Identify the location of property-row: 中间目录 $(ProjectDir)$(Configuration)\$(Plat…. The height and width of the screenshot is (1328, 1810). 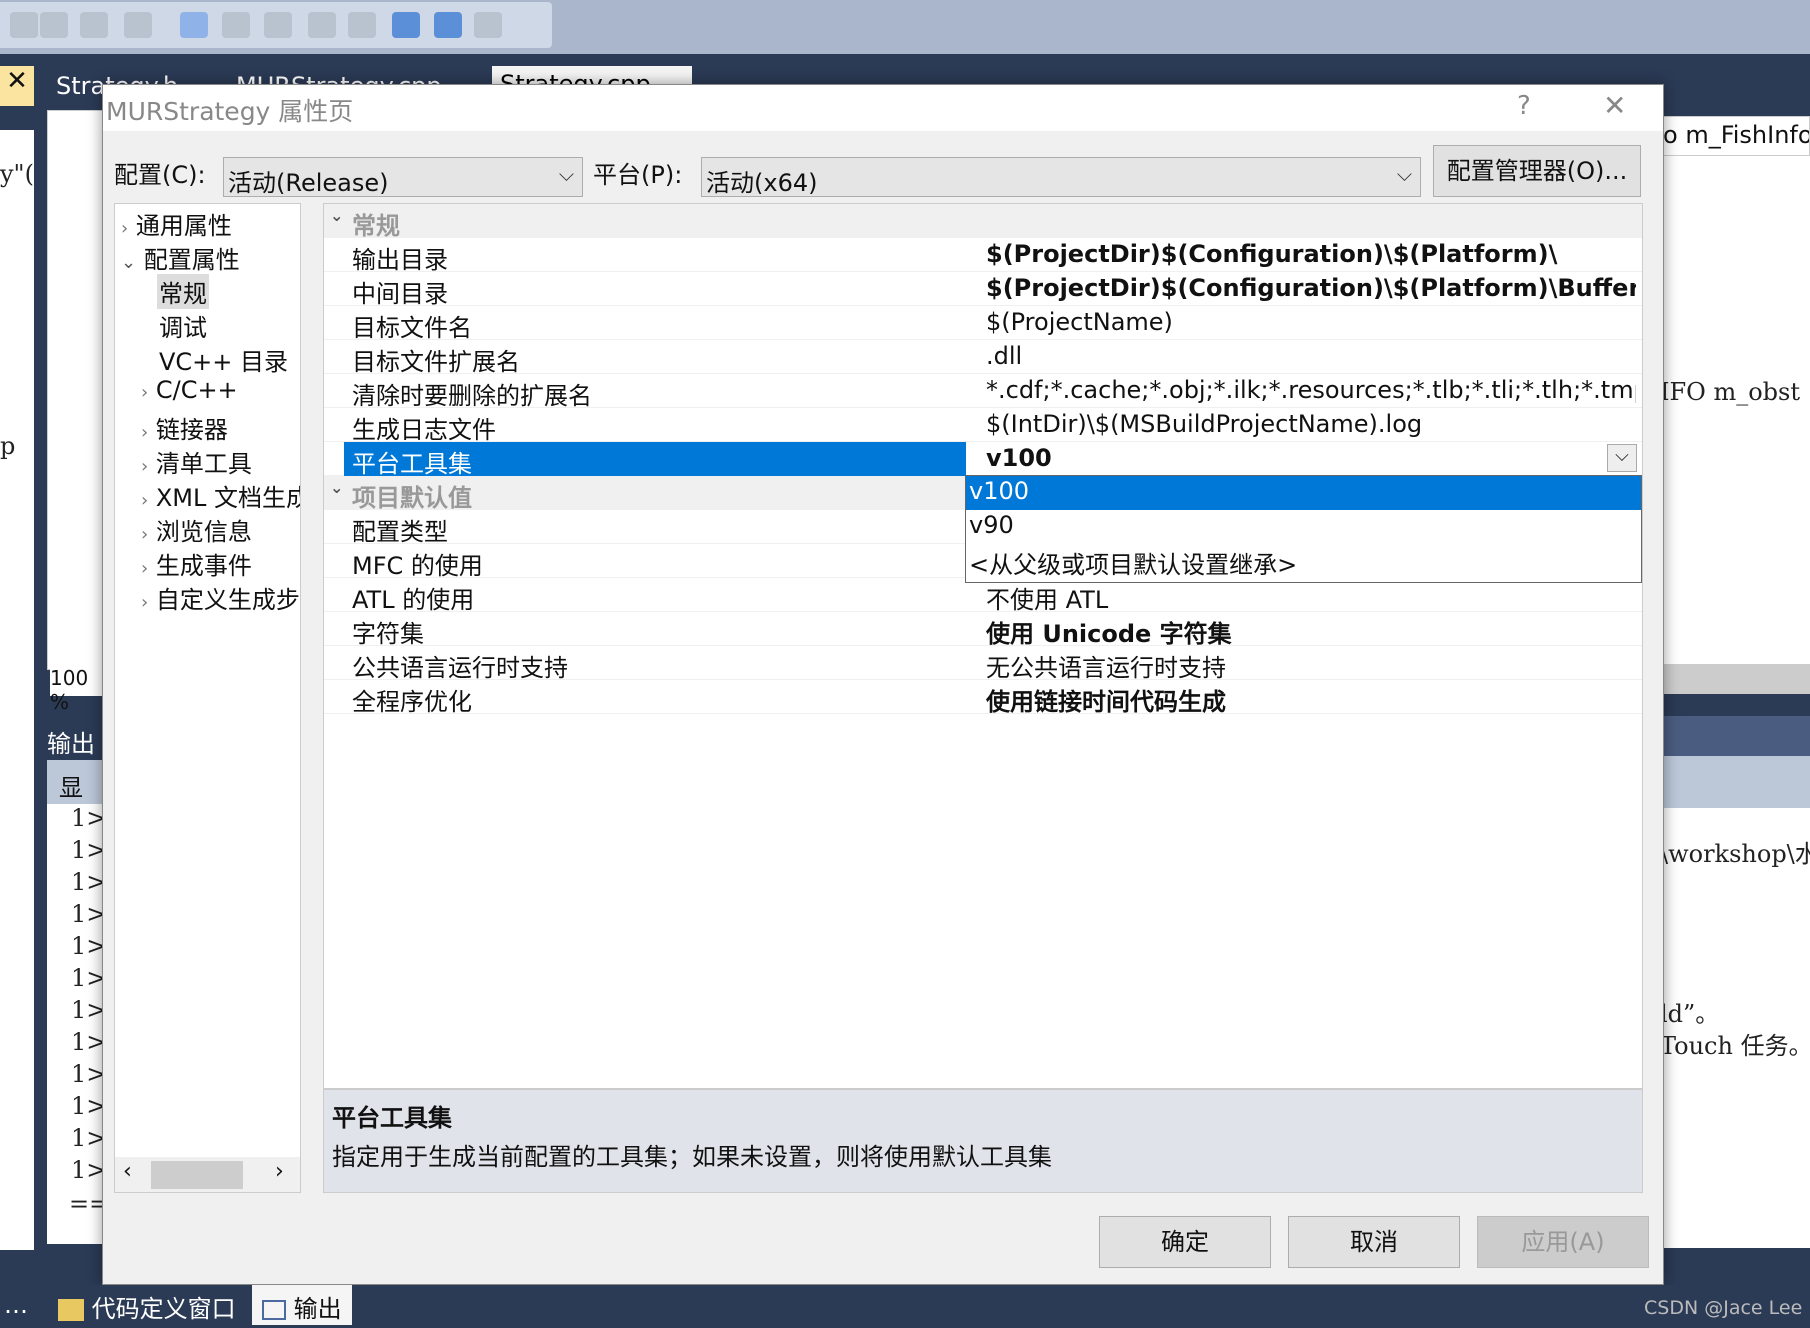
(983, 290).